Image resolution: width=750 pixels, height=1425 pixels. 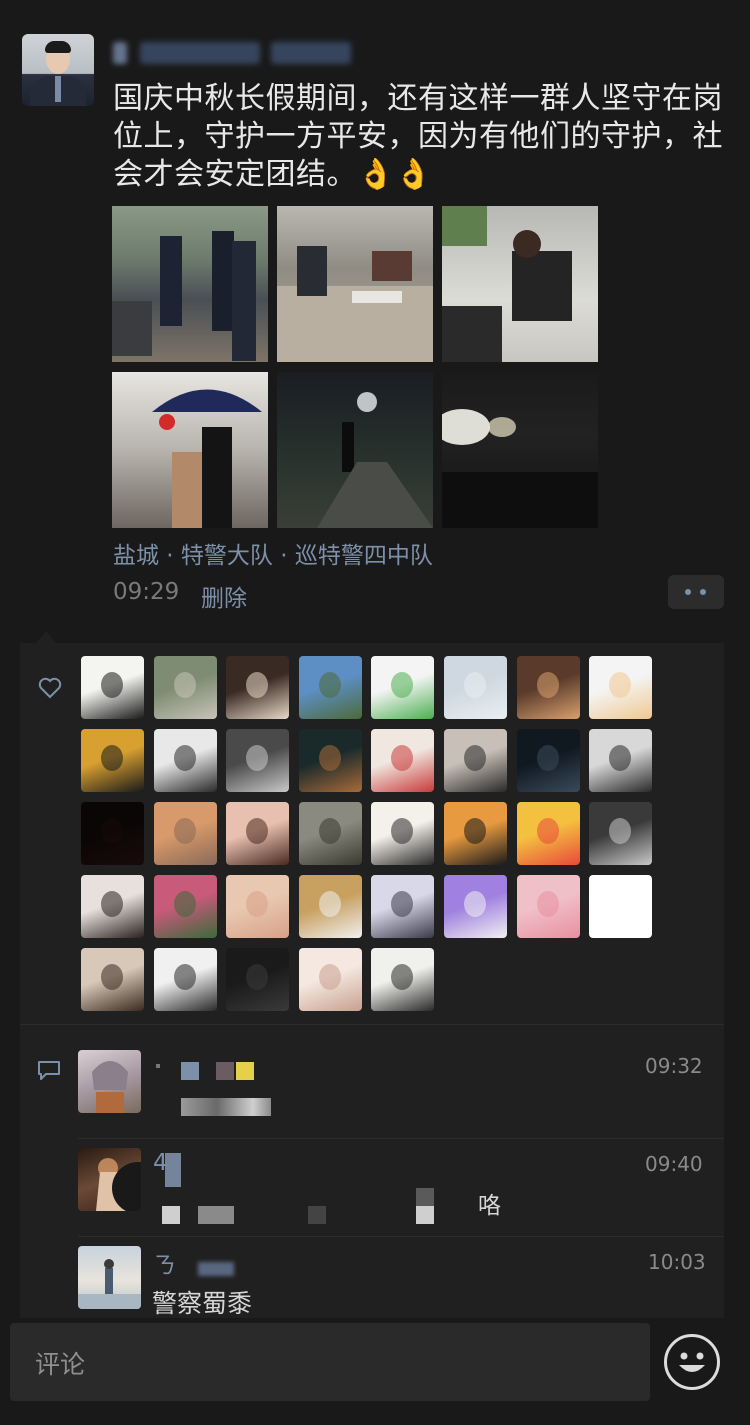 What do you see at coordinates (233, 52) in the screenshot?
I see `author-name` at bounding box center [233, 52].